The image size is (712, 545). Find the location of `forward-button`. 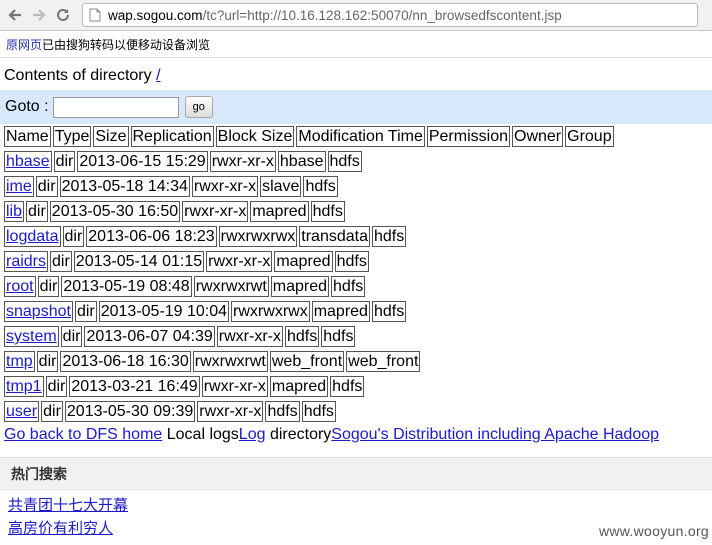

forward-button is located at coordinates (39, 15).